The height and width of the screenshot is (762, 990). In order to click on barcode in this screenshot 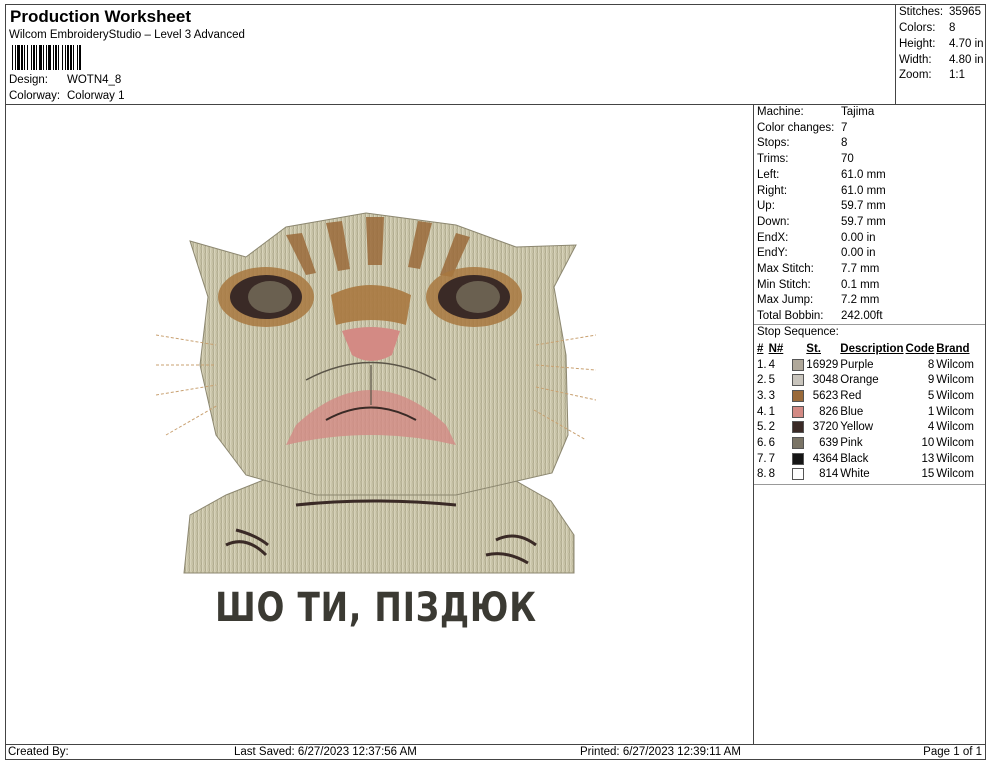, I will do `click(46, 57)`.